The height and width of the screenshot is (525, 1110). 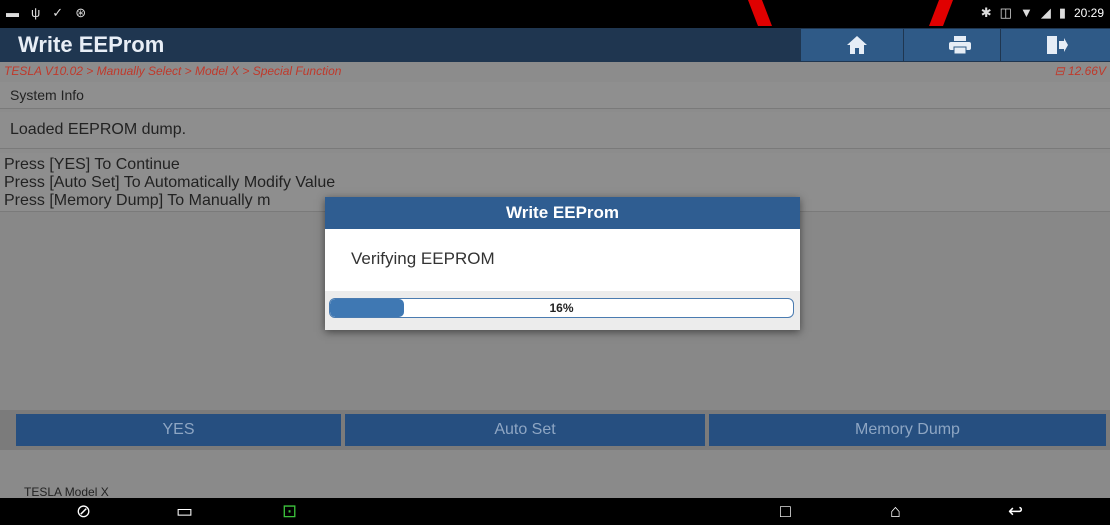 I want to click on dialog-footer: 16%, so click(x=562, y=310).